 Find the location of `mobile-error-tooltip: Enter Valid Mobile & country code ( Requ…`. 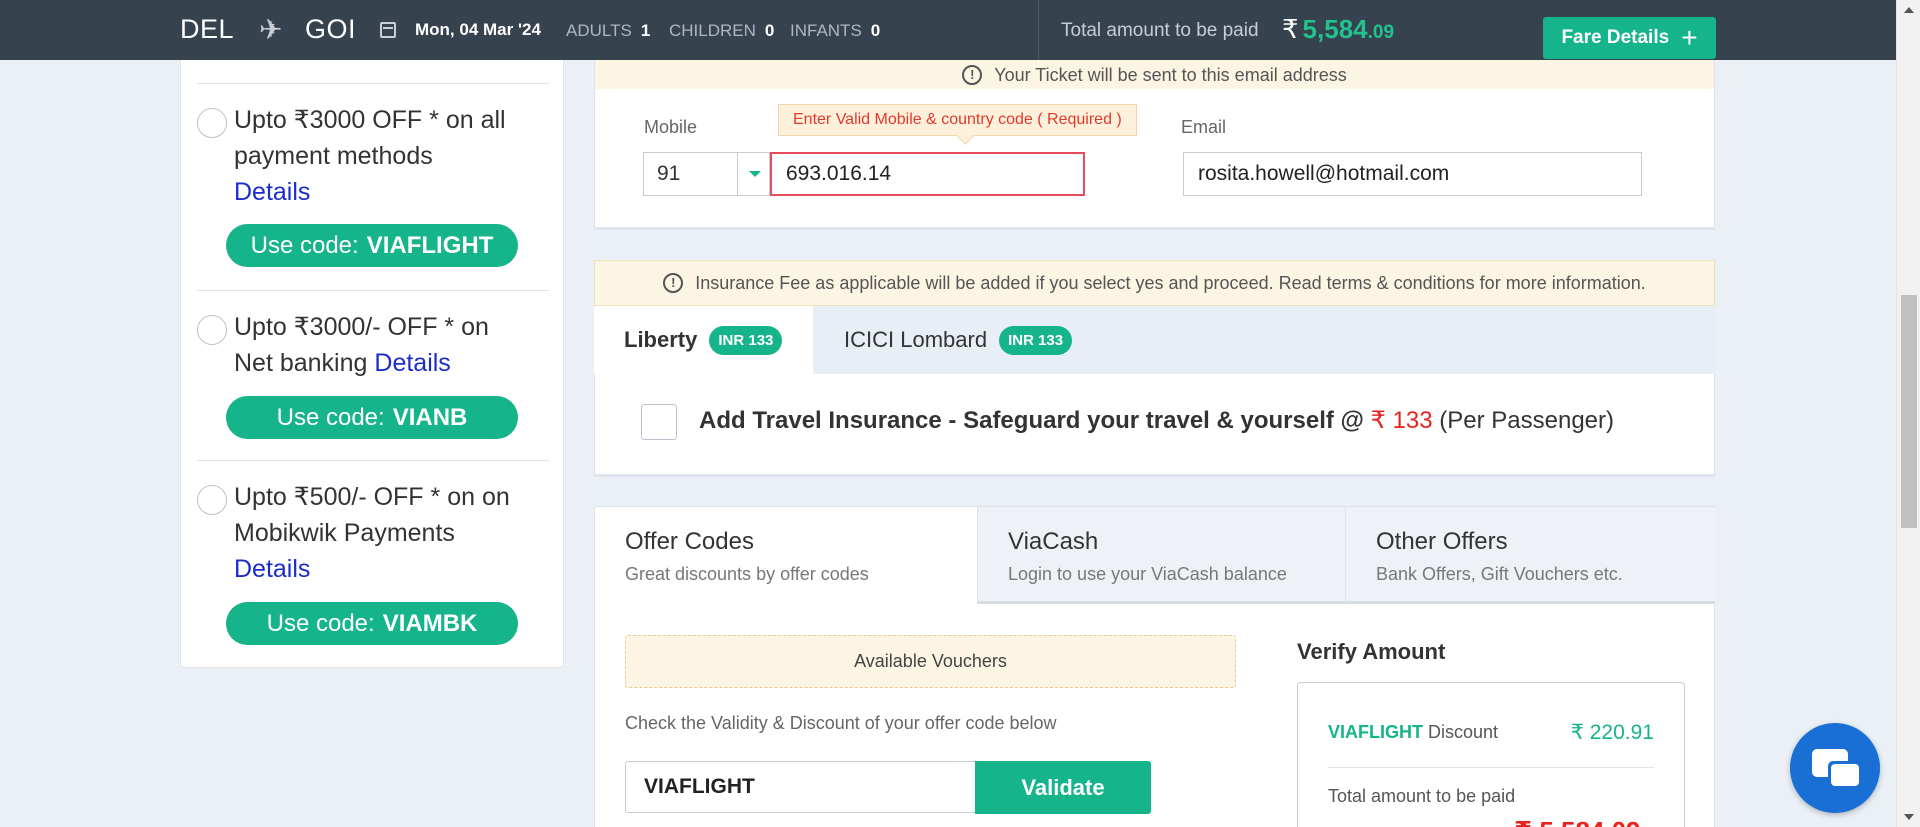

mobile-error-tooltip: Enter Valid Mobile & country code ( Requ… is located at coordinates (957, 120).